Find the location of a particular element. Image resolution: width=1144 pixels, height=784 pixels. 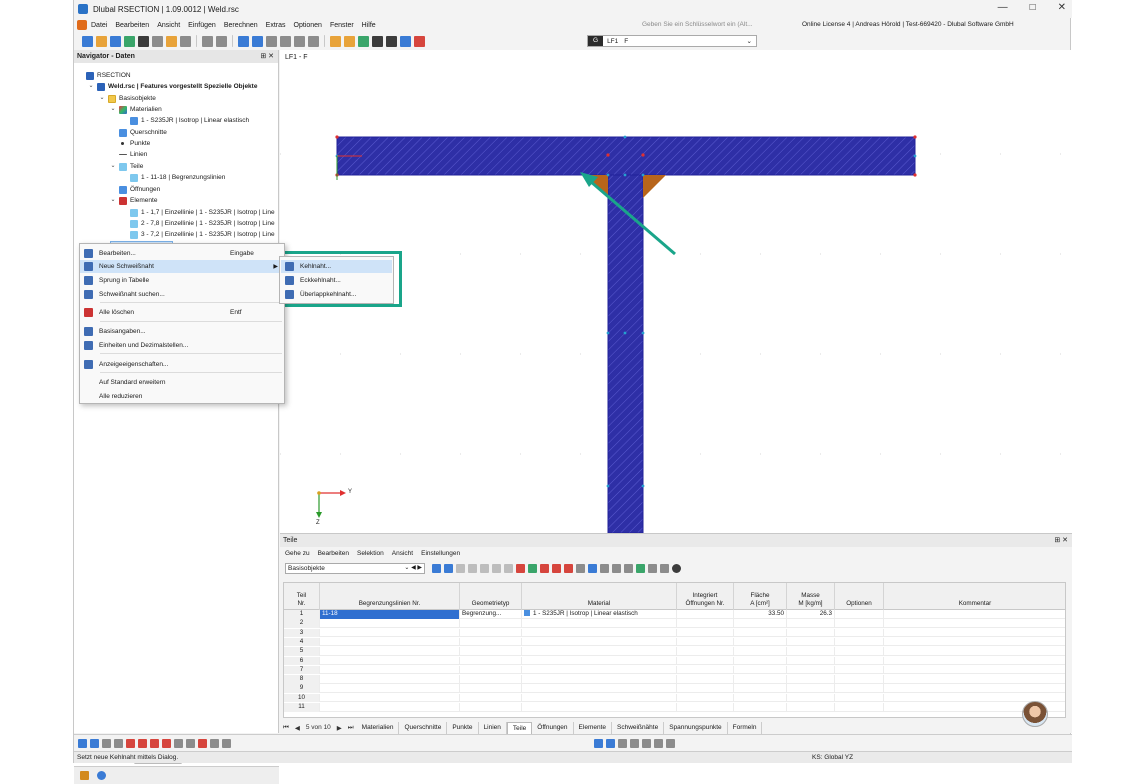

table-cell-nr: 11 is located at coordinates (302, 707).